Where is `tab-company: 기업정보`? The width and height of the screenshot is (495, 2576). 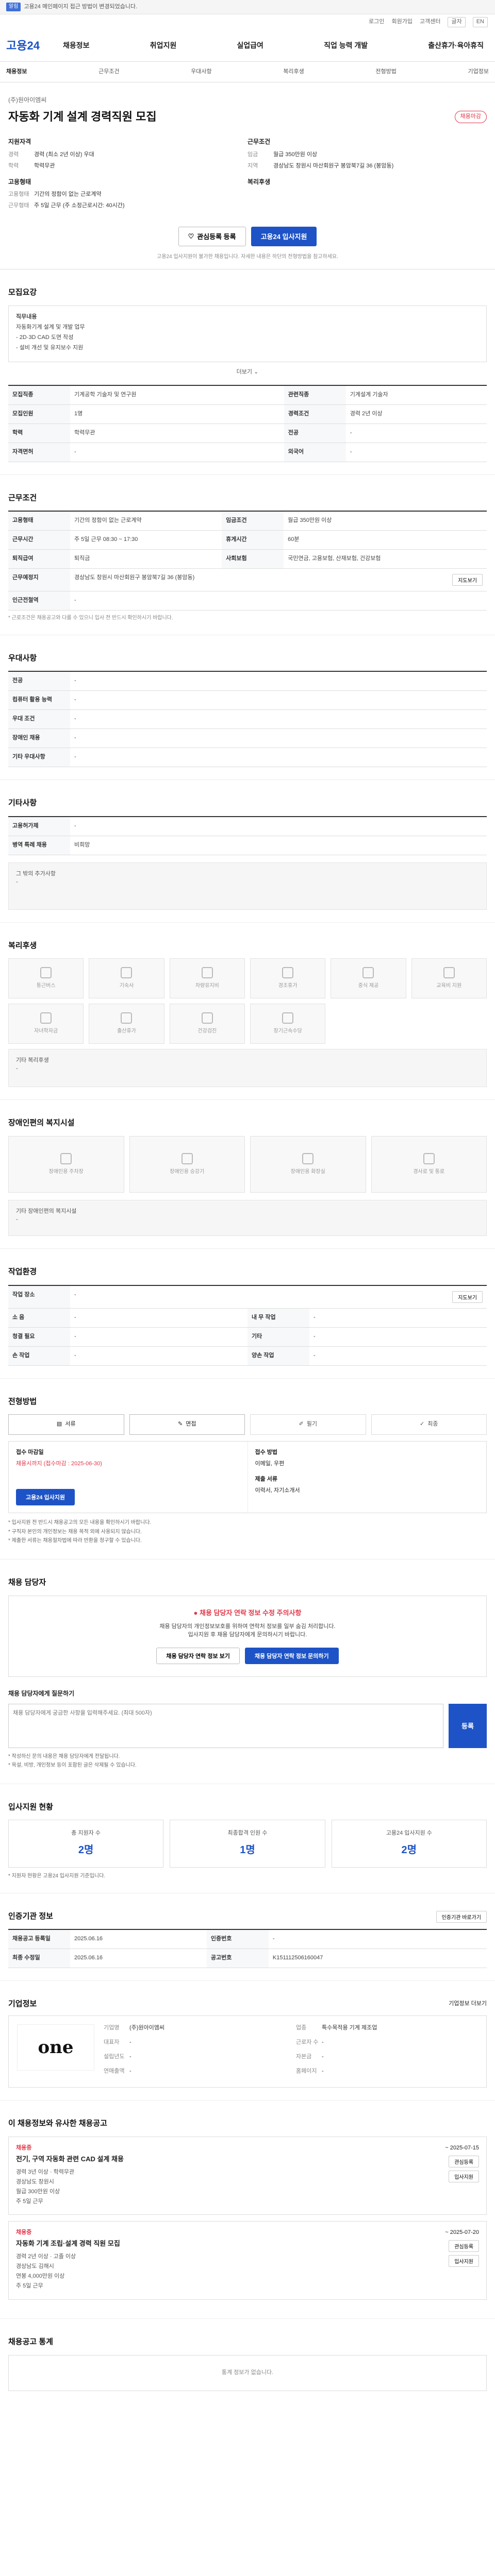 tab-company: 기업정보 is located at coordinates (478, 72).